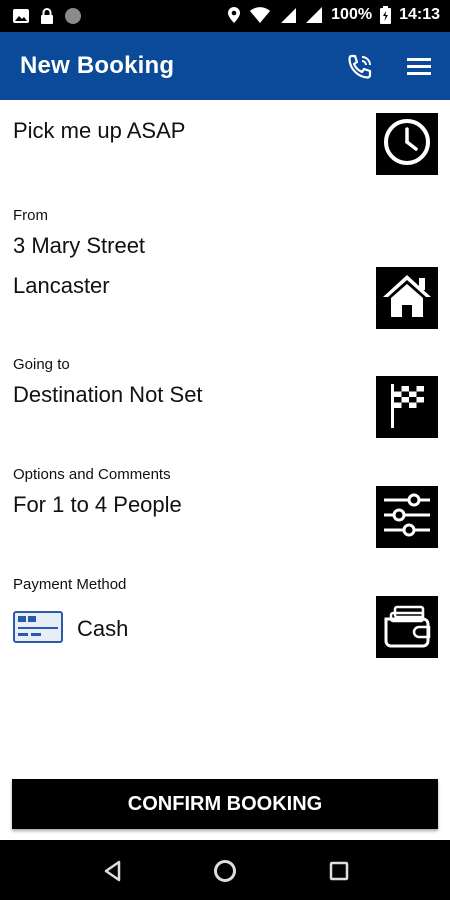 The image size is (450, 900). Describe the element at coordinates (352, 14) in the screenshot. I see `battery-percent: 100%` at that location.